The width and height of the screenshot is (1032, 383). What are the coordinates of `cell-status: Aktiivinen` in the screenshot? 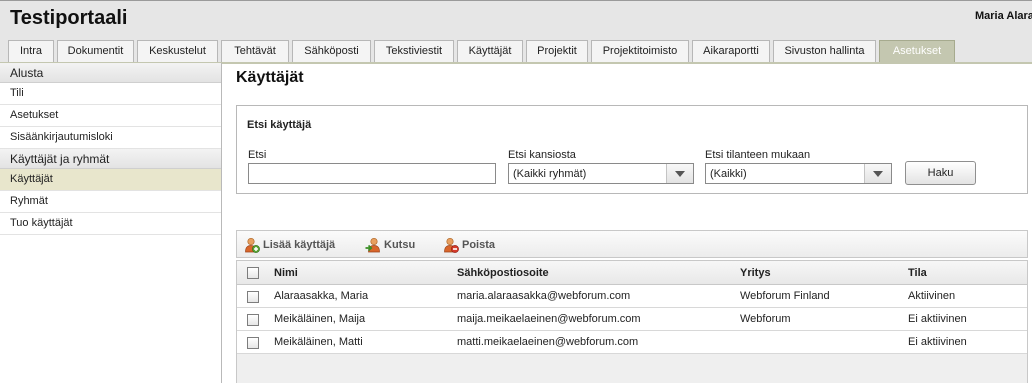 It's located at (932, 296).